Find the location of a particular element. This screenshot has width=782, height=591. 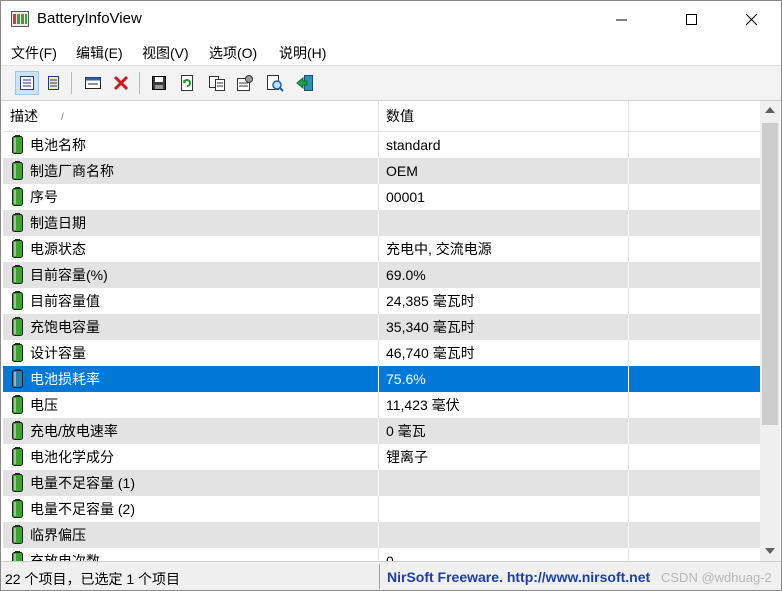

table-row: 电压 11,423 毫伏 is located at coordinates (381, 405).